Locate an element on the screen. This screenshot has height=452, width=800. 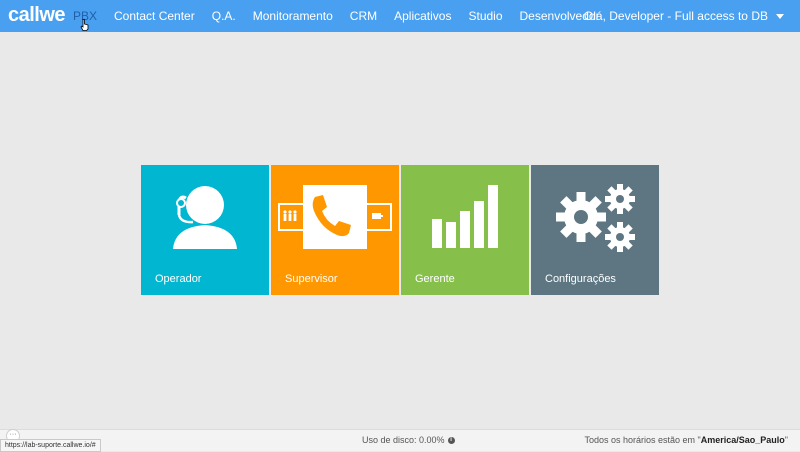
tile-gerente-label: Gerente is located at coordinates (435, 279).